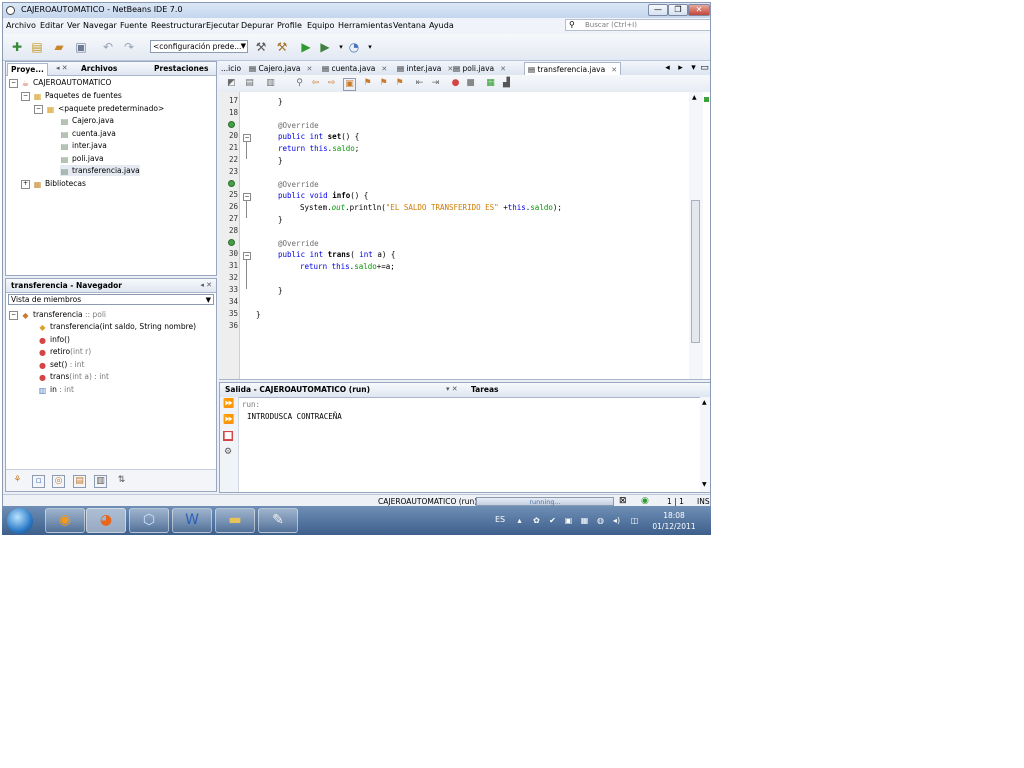 This screenshot has height=768, width=1024. What do you see at coordinates (73, 25) in the screenshot?
I see `menu-ver: Ver` at bounding box center [73, 25].